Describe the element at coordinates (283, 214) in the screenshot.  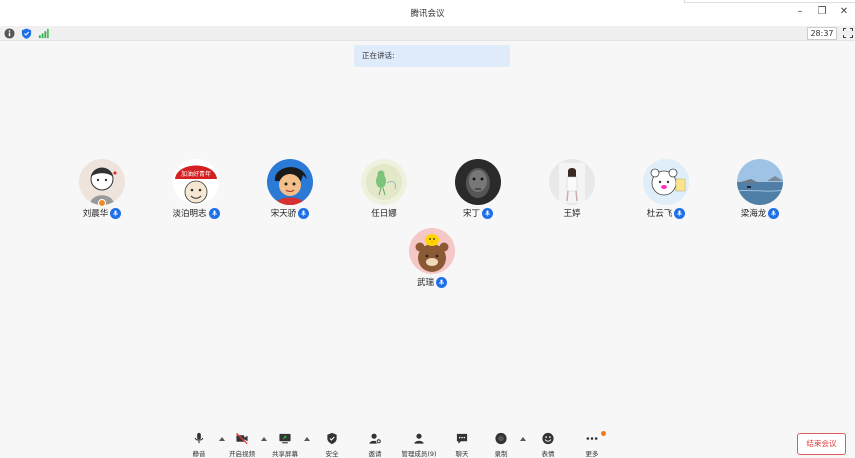
I see `participant-name: 宋天骄` at that location.